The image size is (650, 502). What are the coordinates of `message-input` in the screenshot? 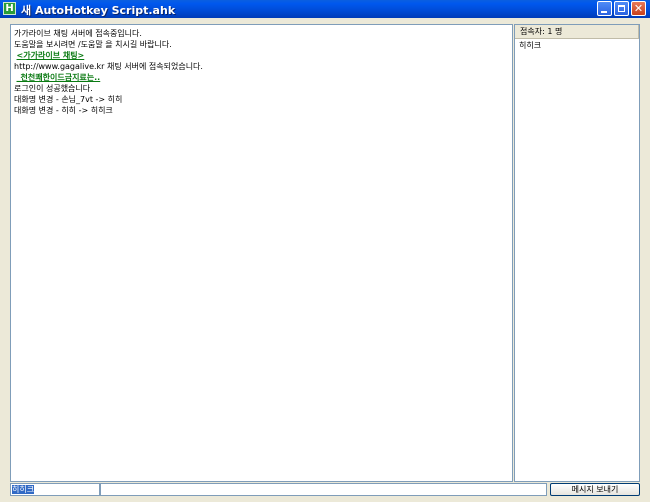 It's located at (323, 489).